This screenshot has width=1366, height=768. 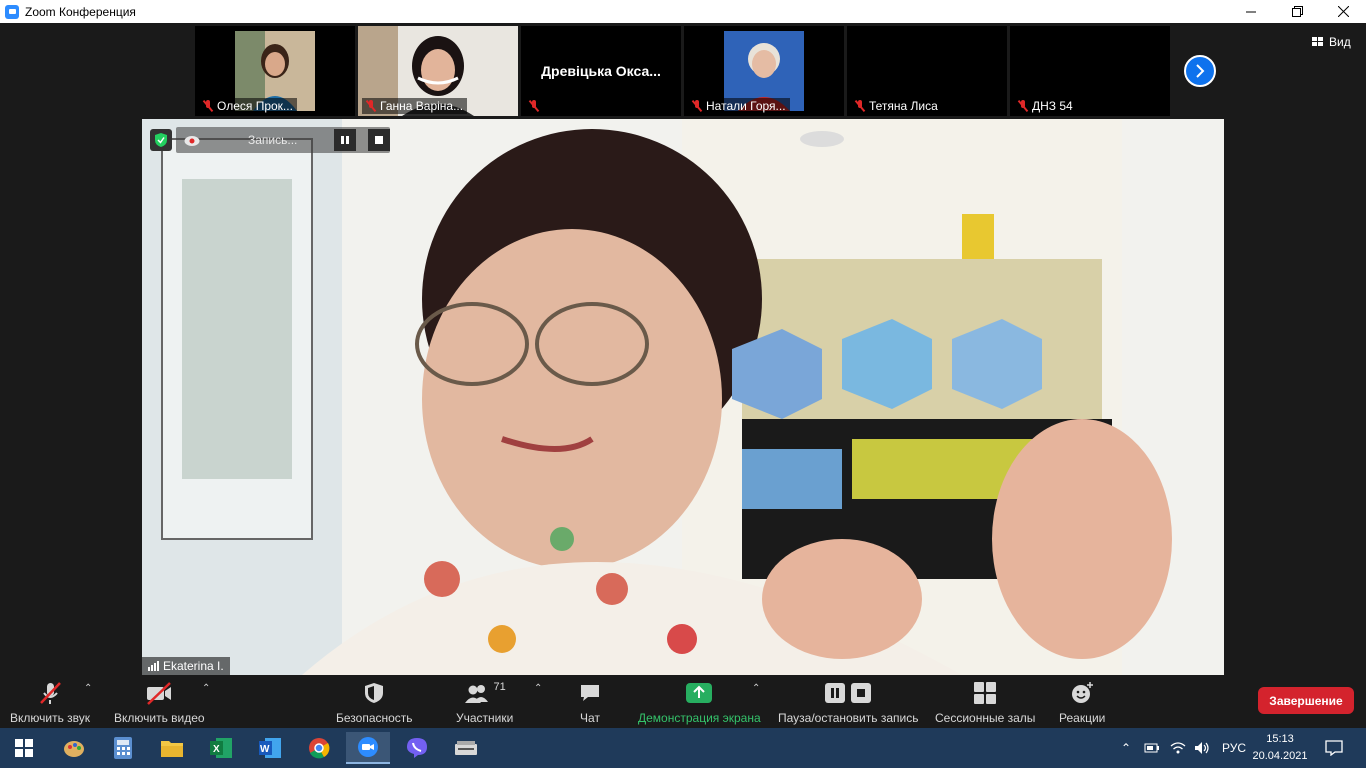 What do you see at coordinates (221, 748) in the screenshot?
I see `taskbar-excel: X` at bounding box center [221, 748].